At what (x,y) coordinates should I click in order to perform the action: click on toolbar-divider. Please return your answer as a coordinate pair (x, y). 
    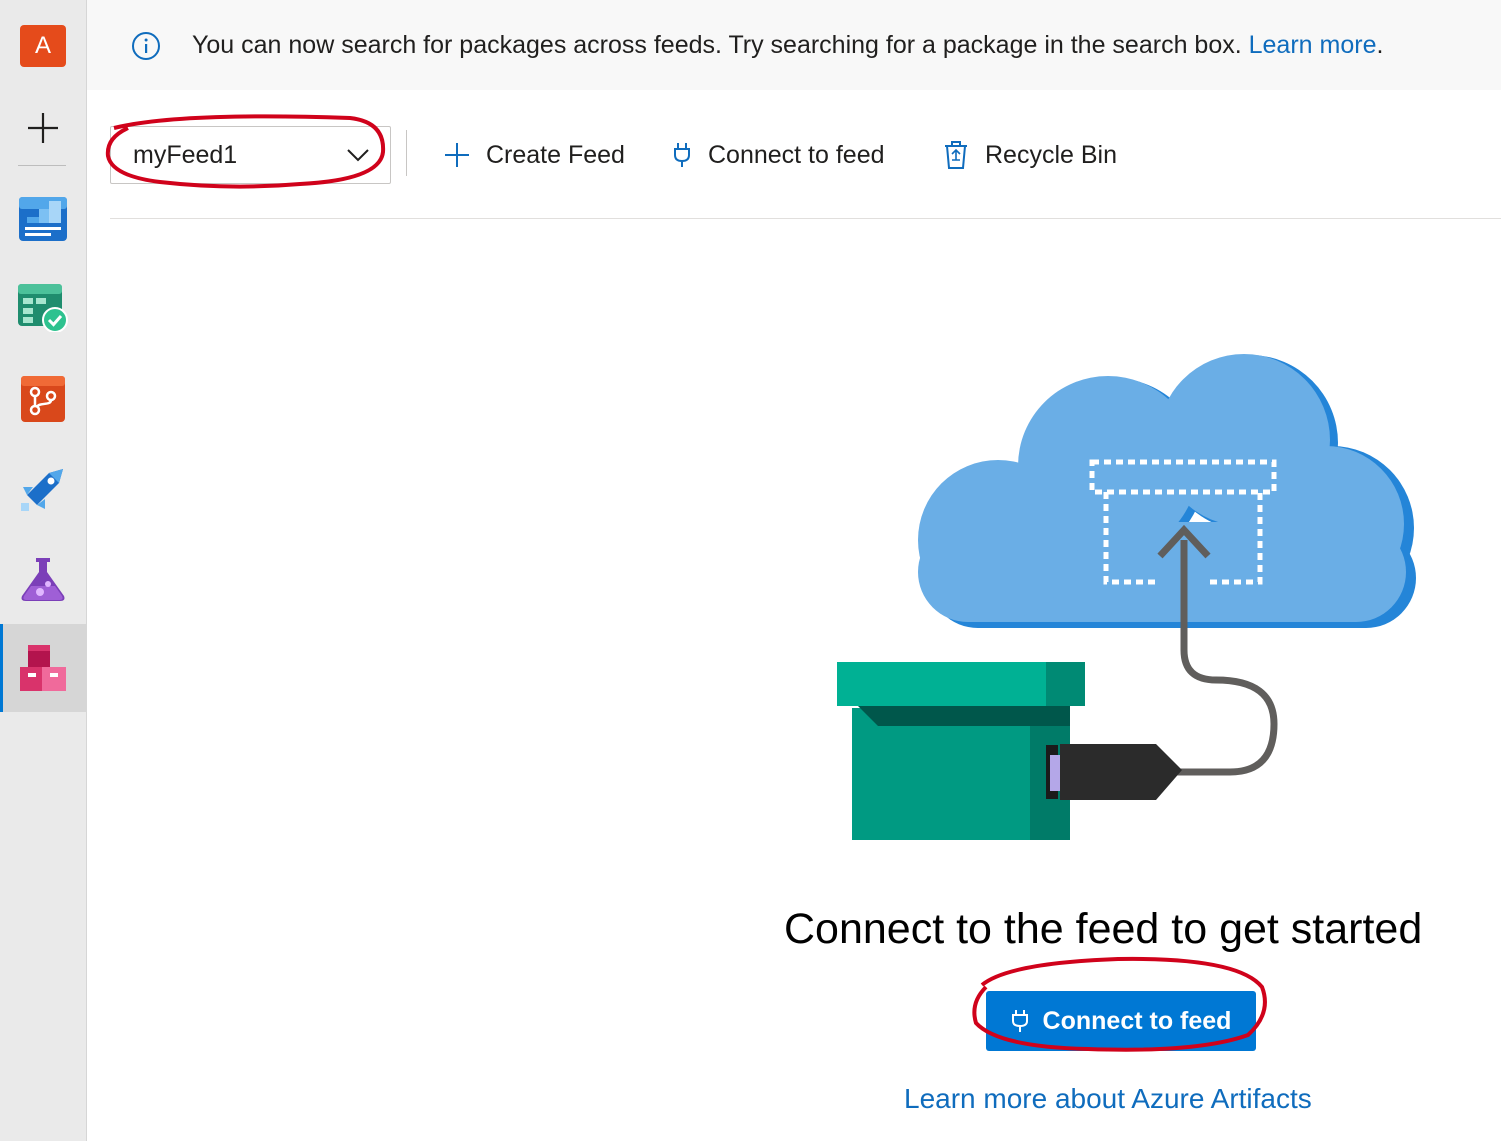
    Looking at the image, I should click on (805, 218).